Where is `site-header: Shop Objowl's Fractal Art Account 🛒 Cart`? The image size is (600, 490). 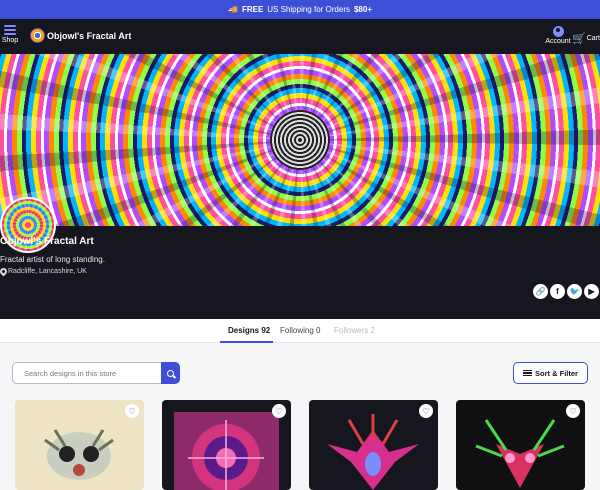 site-header: Shop Objowl's Fractal Art Account 🛒 Cart is located at coordinates (300, 36).